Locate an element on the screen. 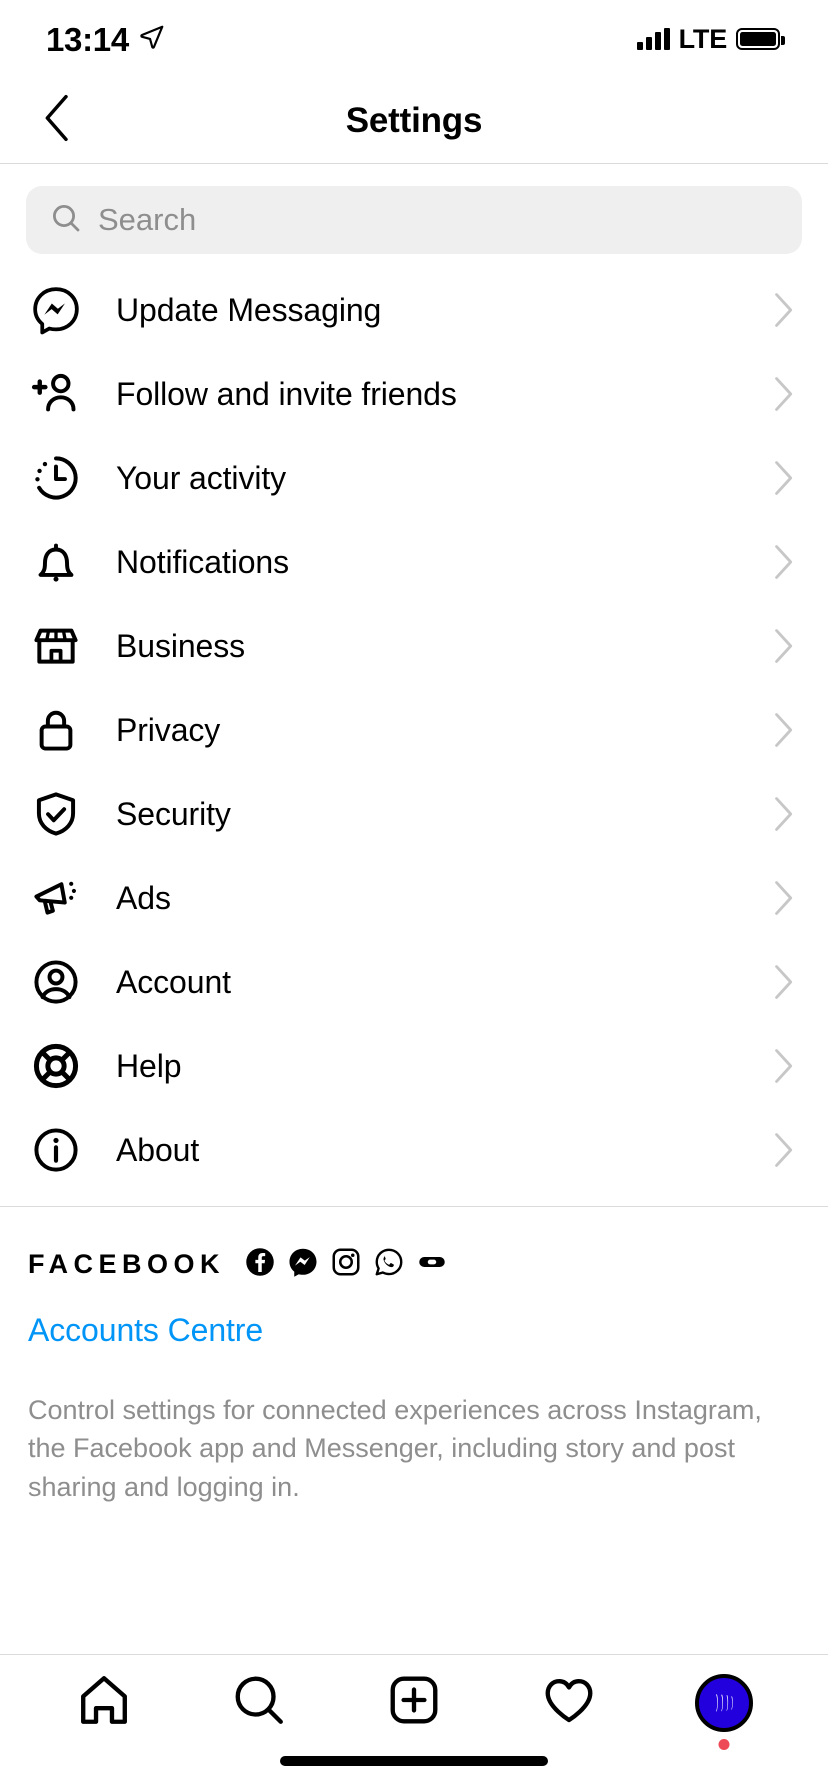 The height and width of the screenshot is (1792, 828). bell-icon is located at coordinates (56, 562).